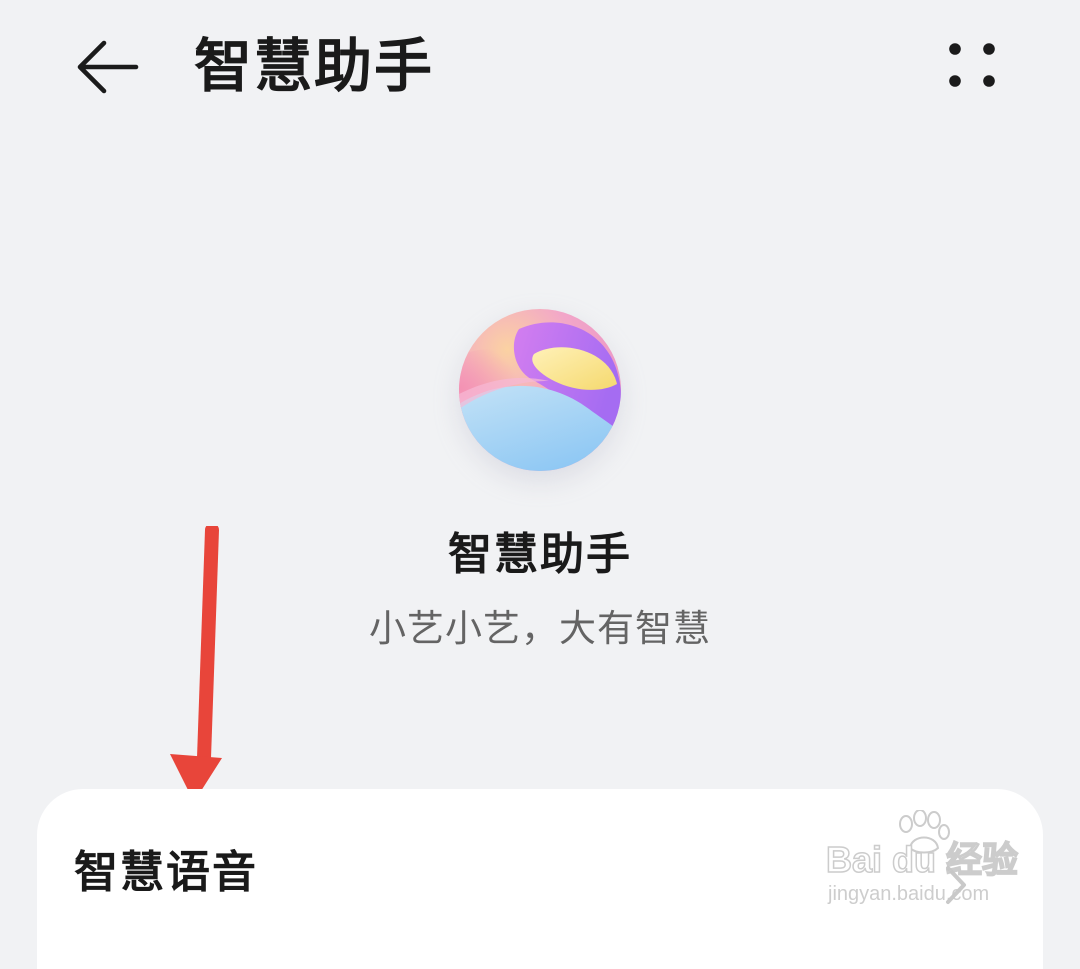  Describe the element at coordinates (540, 390) in the screenshot. I see `celia-assistant-logo` at that location.